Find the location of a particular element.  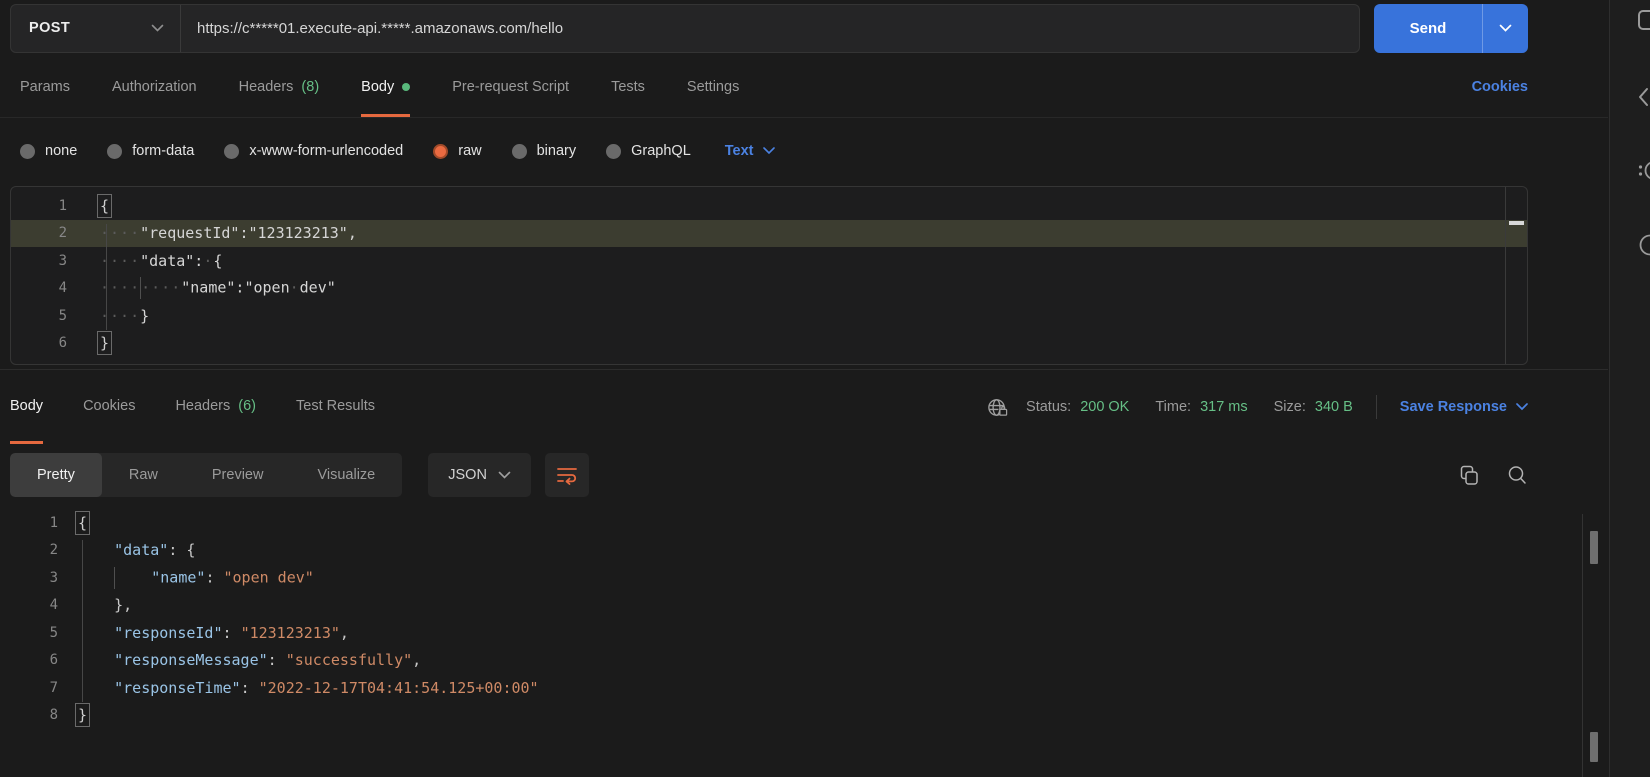

line-number: 7 is located at coordinates (53, 687).